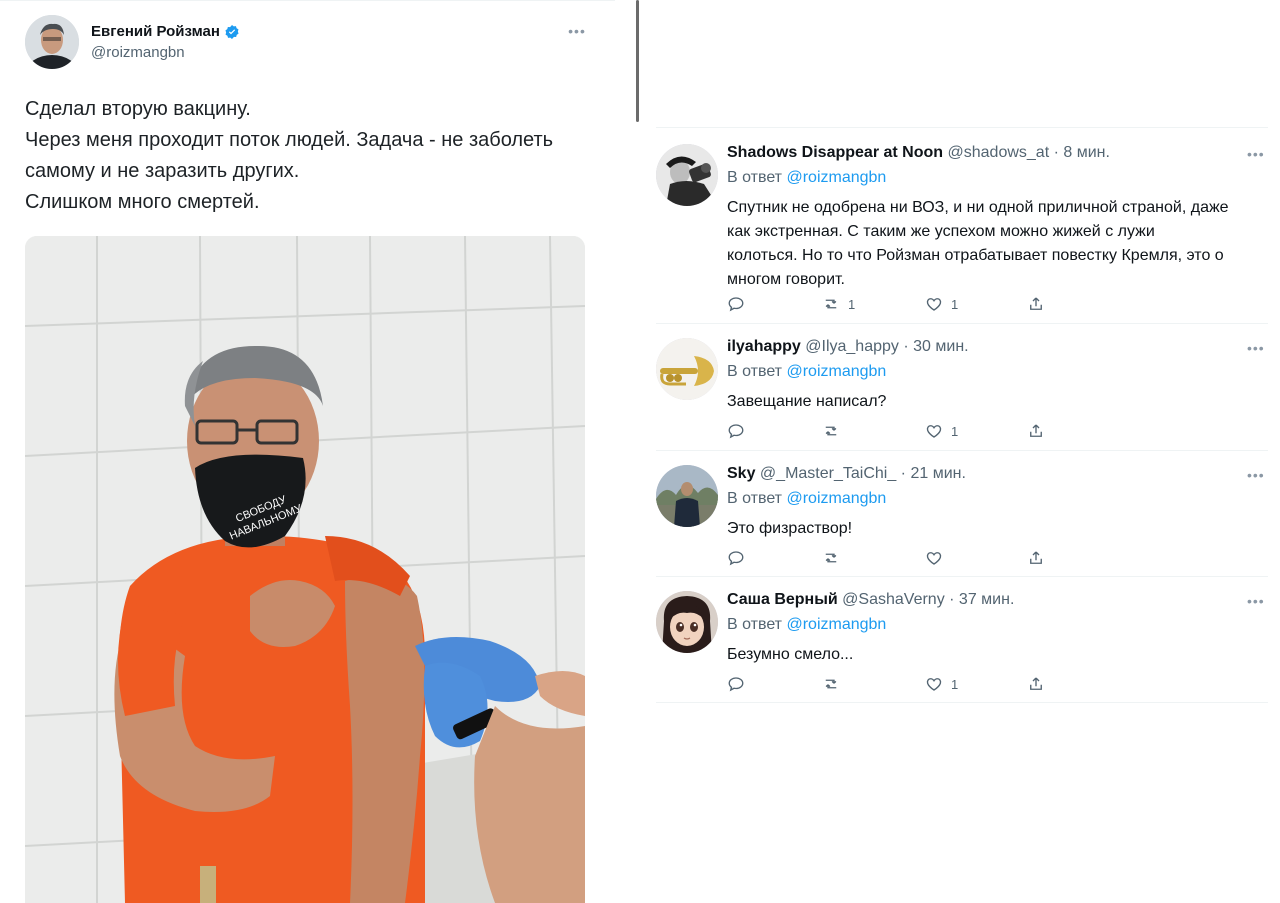 The image size is (1280, 903). What do you see at coordinates (621, 451) in the screenshot?
I see `separator` at bounding box center [621, 451].